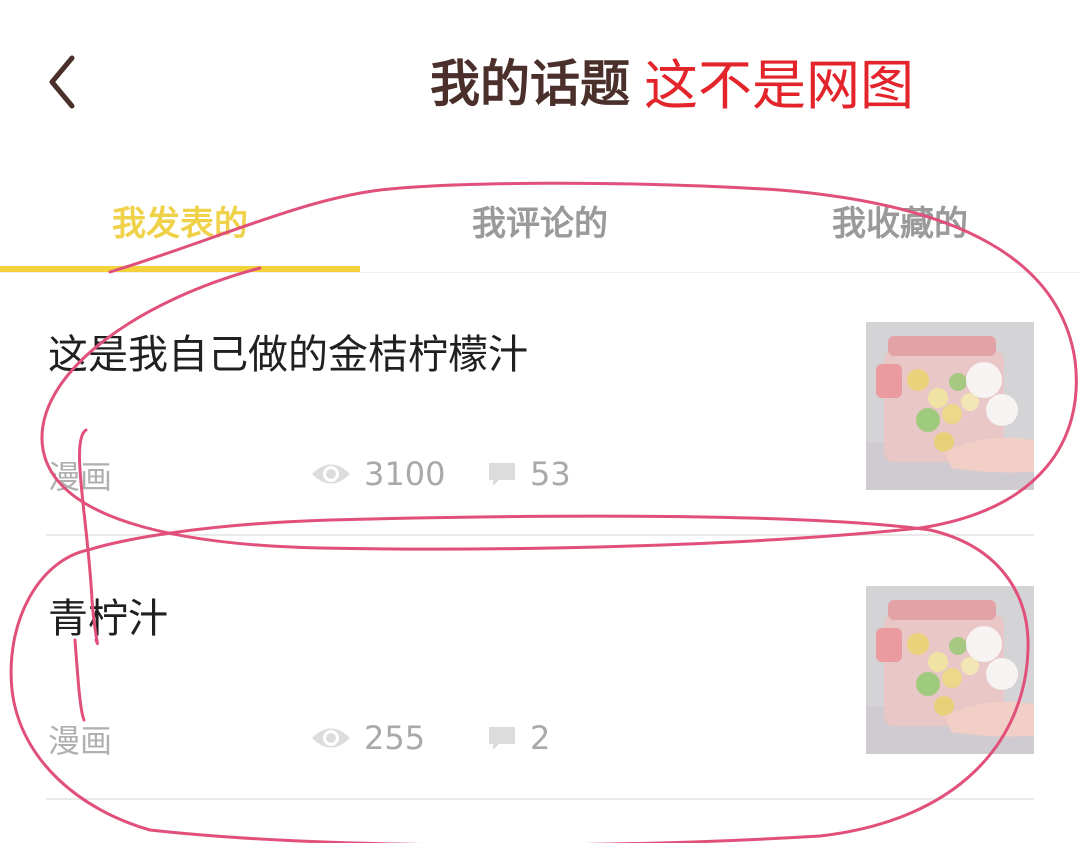 This screenshot has height=843, width=1080. I want to click on back-button, so click(65, 80).